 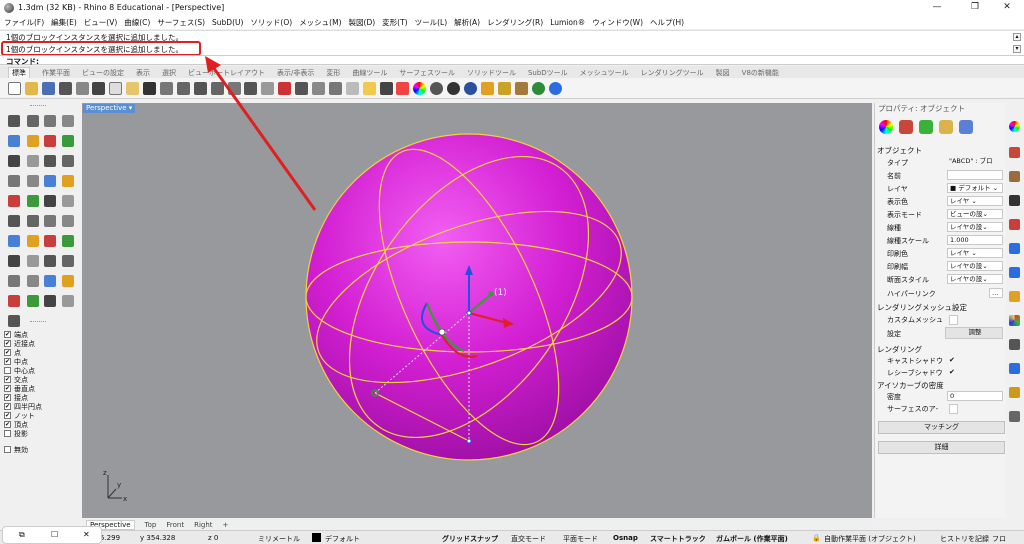 I want to click on panel-grip, so click(x=38, y=106).